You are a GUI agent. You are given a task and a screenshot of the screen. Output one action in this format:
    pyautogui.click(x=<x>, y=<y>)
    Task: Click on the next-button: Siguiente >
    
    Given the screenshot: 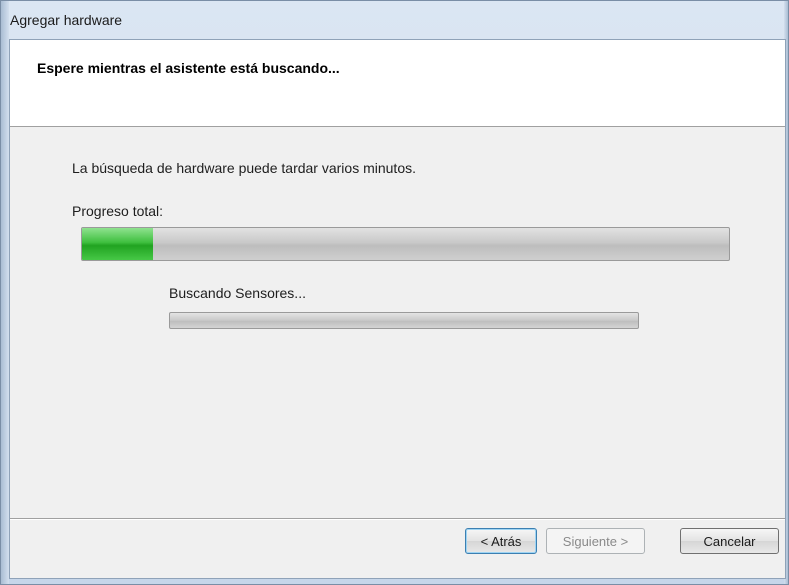 What is the action you would take?
    pyautogui.click(x=595, y=541)
    